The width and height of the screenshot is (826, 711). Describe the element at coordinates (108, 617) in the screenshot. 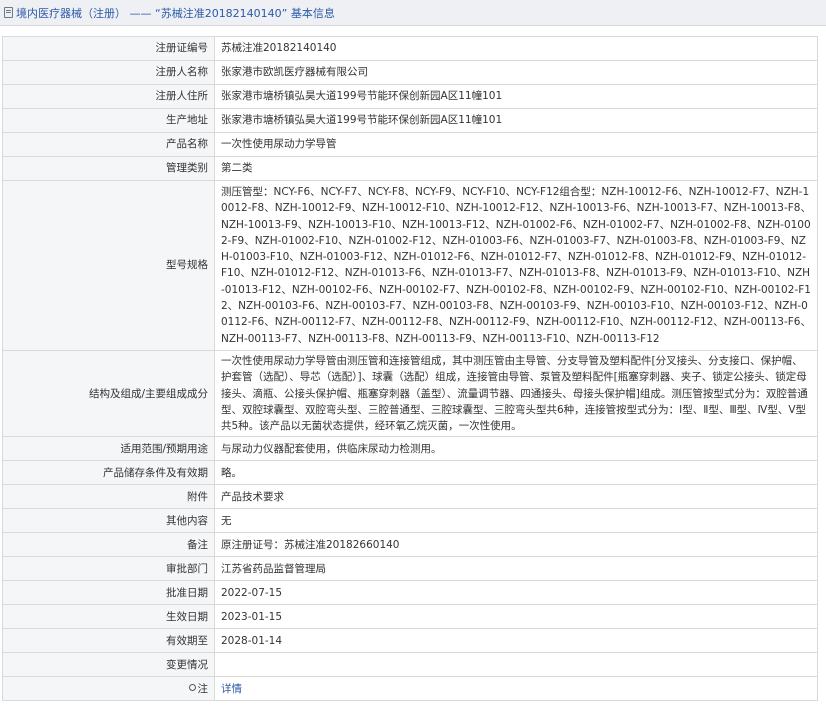

I see `row-label: 生效日期` at that location.